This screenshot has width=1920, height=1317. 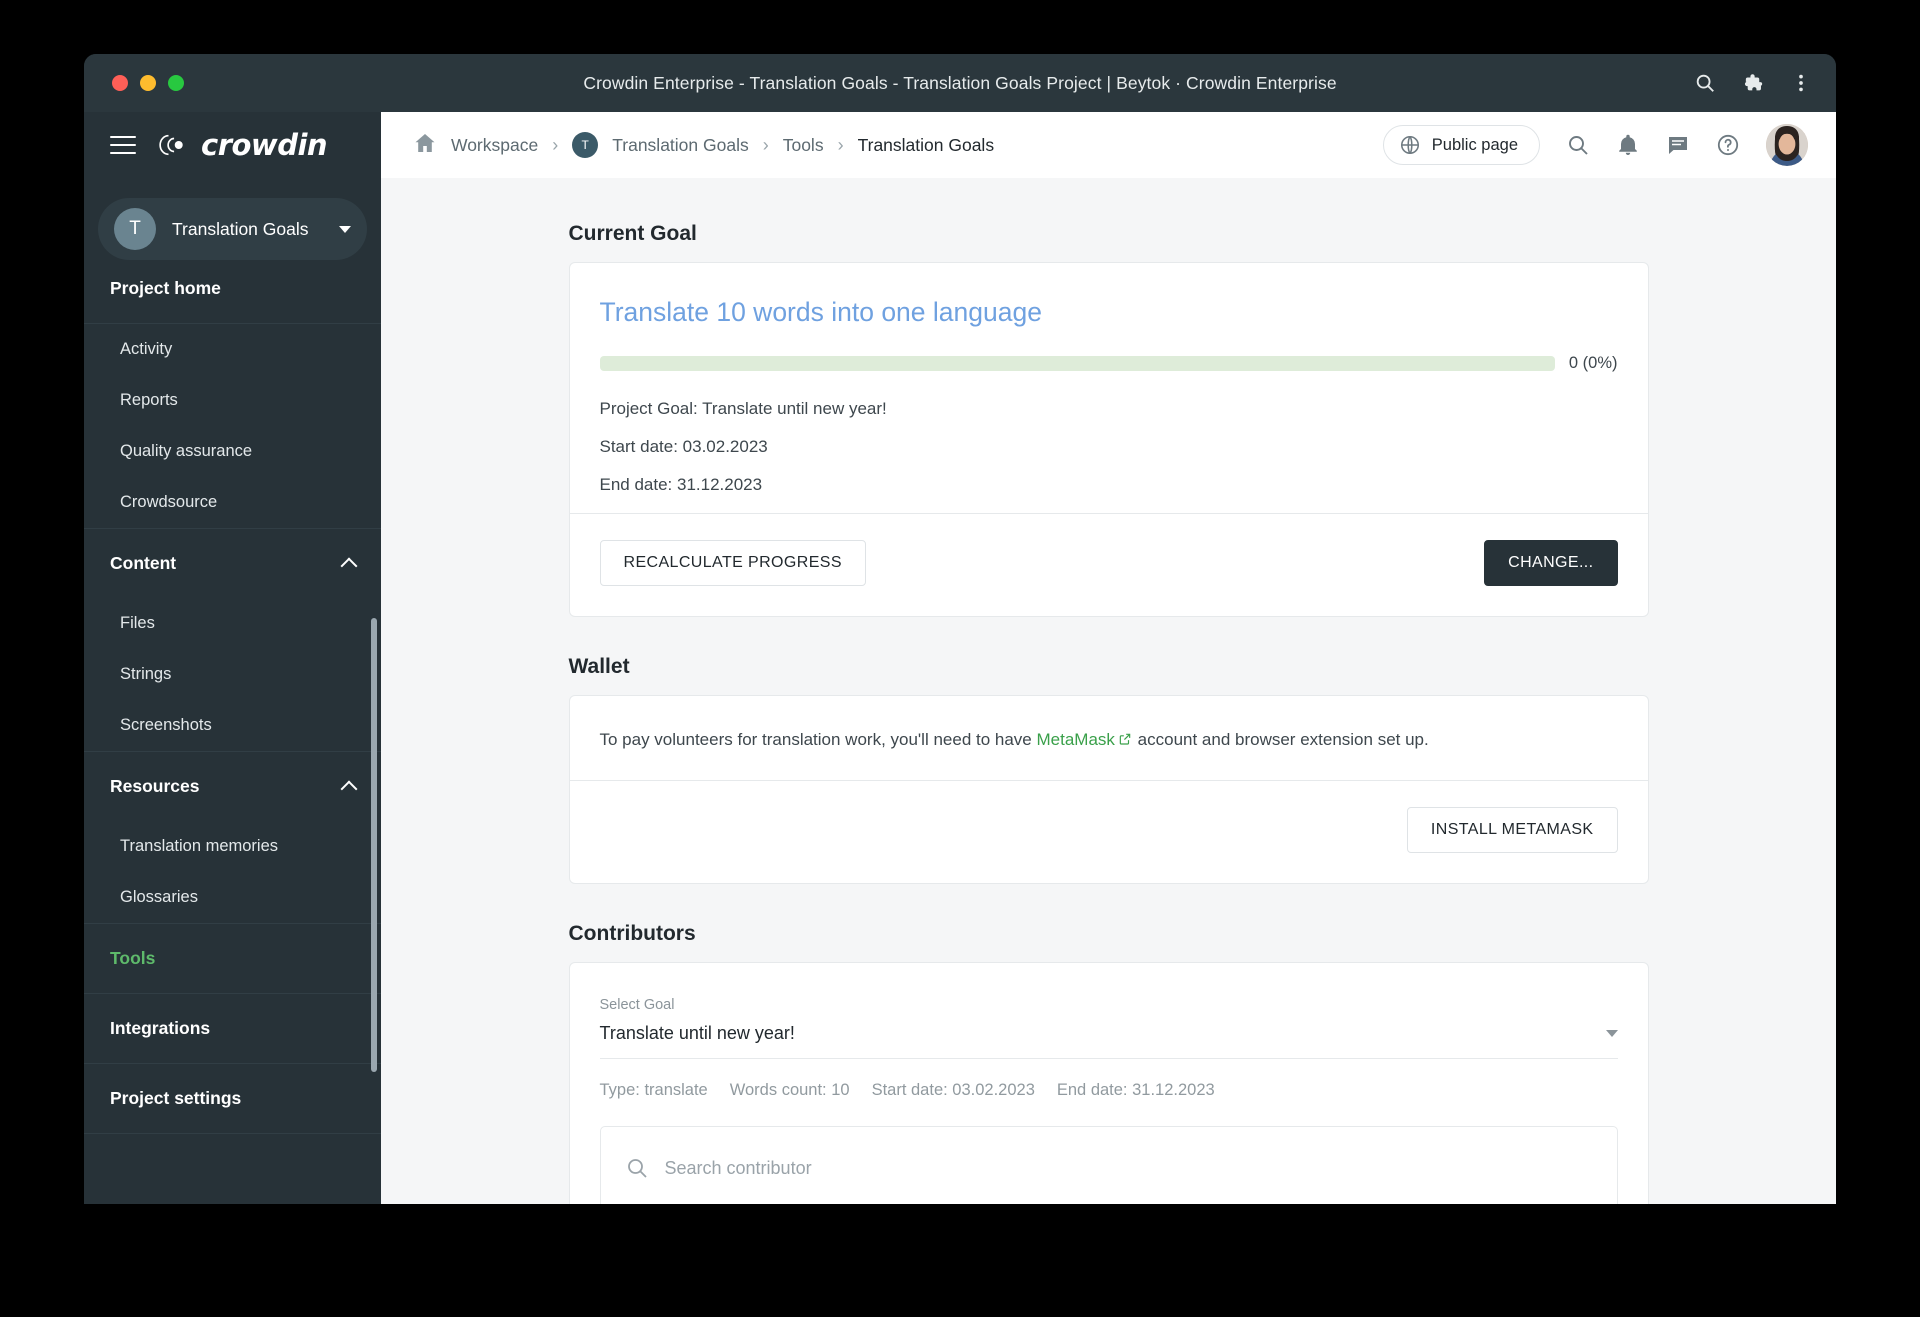 I want to click on sidebar-group-content-label: Content, so click(x=143, y=563).